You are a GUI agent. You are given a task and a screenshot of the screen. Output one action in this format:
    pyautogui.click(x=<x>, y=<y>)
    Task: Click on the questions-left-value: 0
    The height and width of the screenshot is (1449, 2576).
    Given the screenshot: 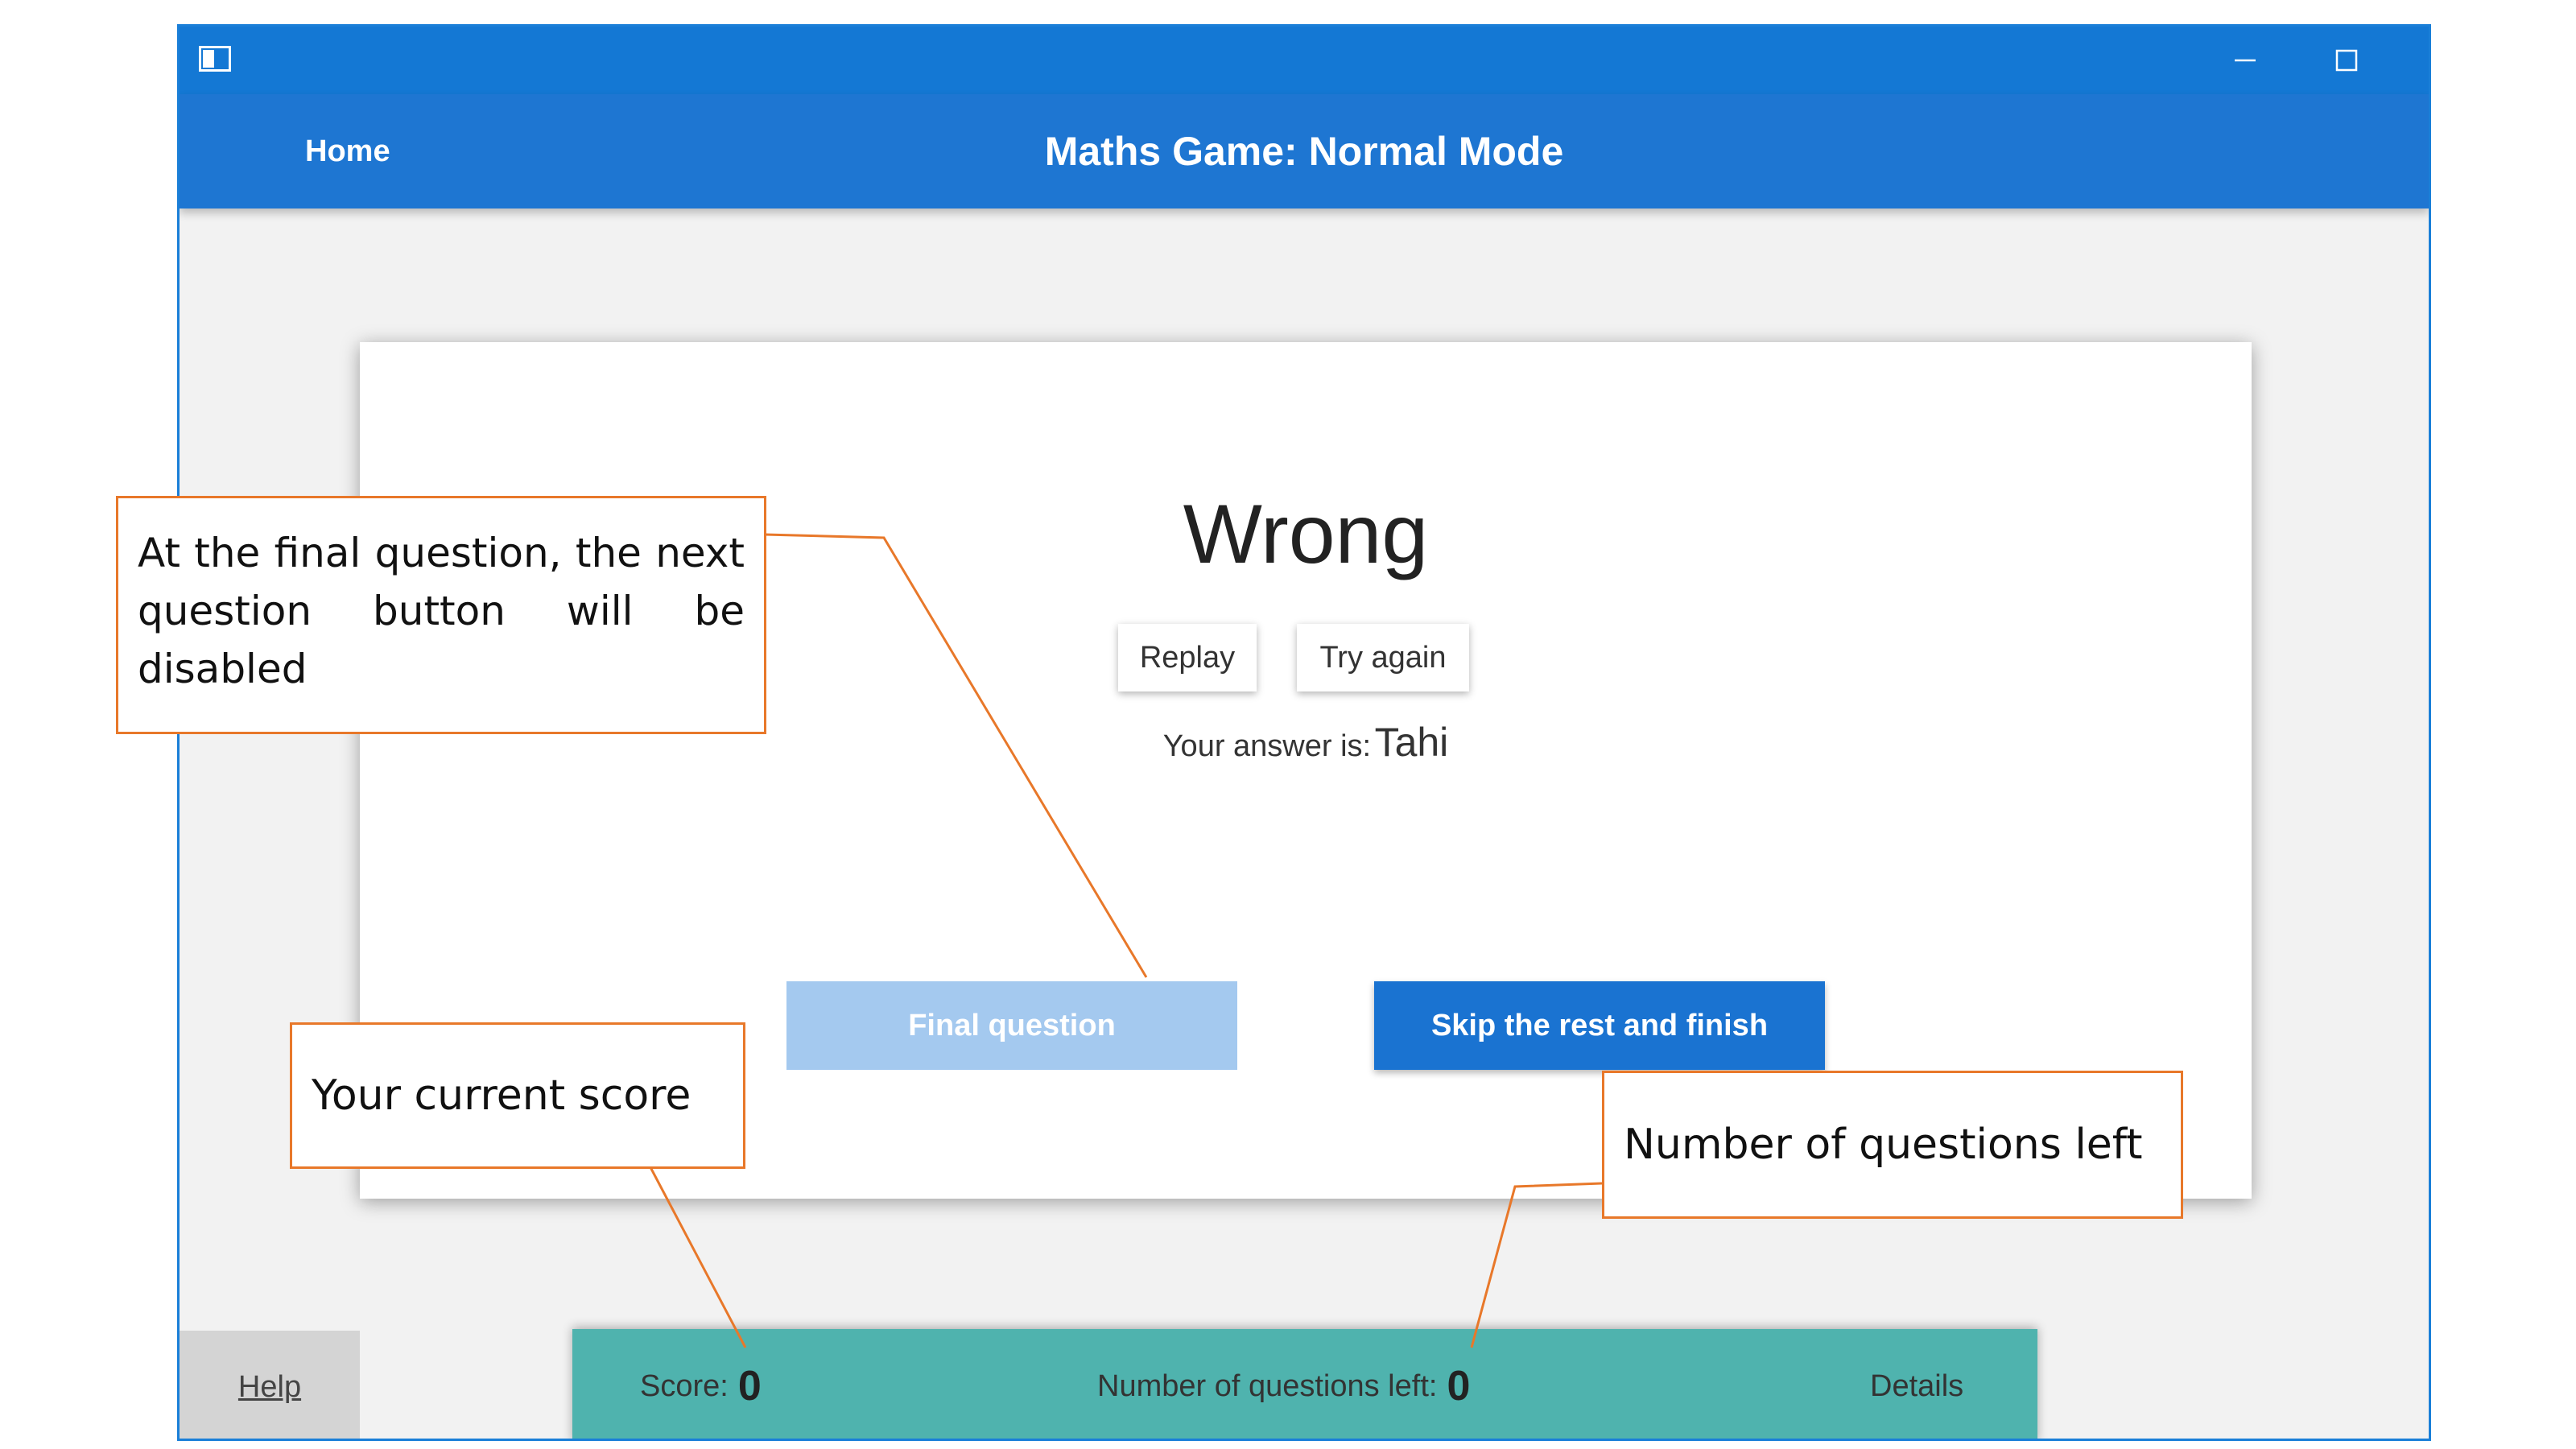 What is the action you would take?
    pyautogui.click(x=1459, y=1386)
    